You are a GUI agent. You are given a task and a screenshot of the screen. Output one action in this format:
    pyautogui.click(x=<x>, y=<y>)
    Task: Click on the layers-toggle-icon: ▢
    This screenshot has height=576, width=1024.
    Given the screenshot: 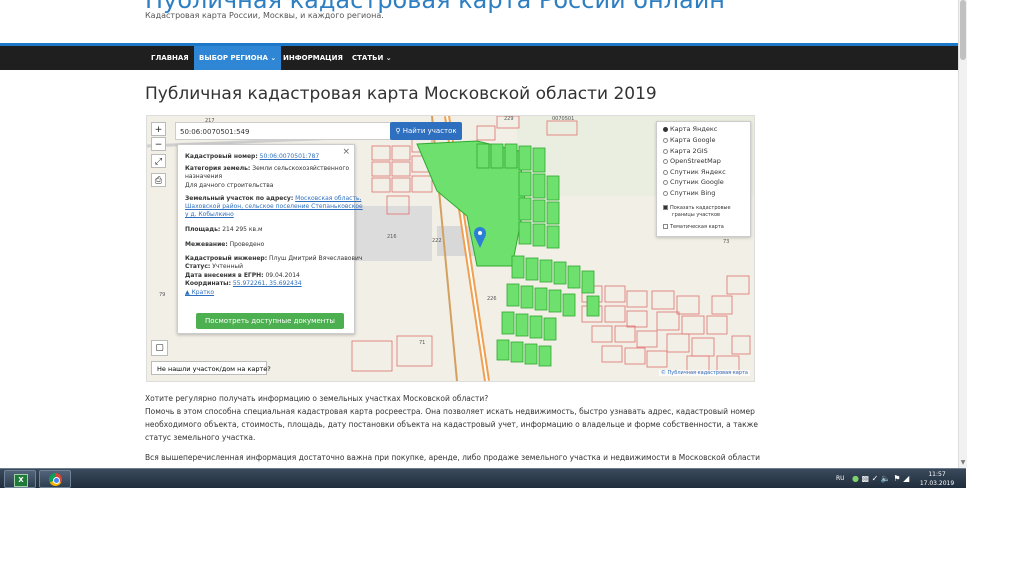 What is the action you would take?
    pyautogui.click(x=159, y=348)
    